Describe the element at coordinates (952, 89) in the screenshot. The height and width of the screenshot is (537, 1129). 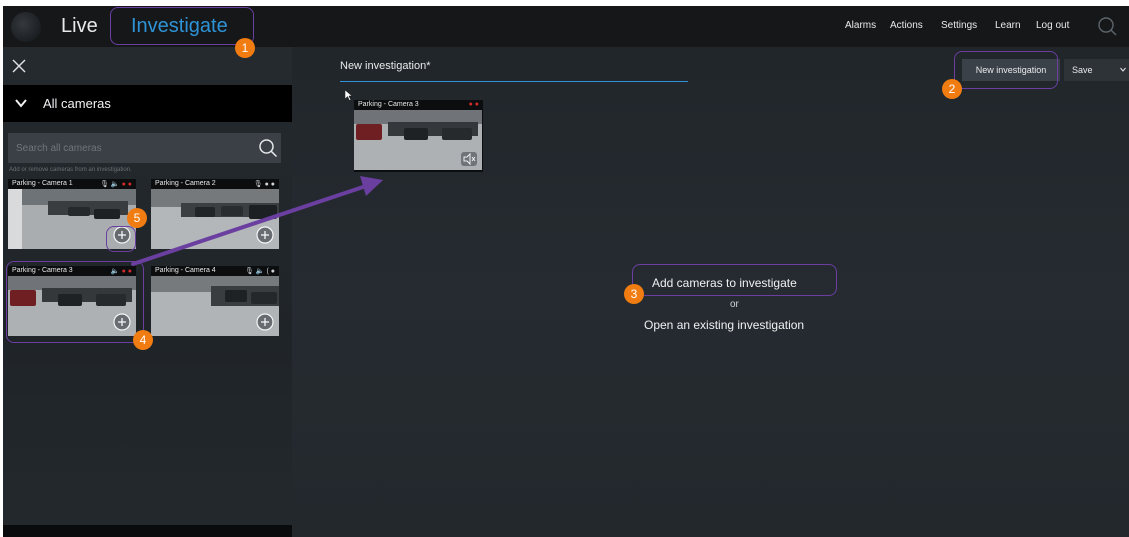
I see `step-badge-2: 2` at that location.